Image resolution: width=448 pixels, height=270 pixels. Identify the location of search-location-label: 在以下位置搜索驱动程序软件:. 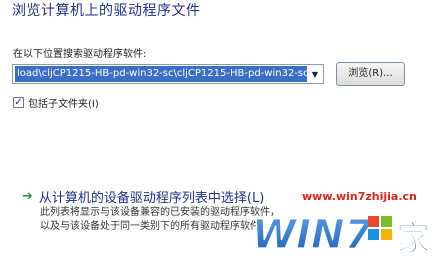
(80, 54).